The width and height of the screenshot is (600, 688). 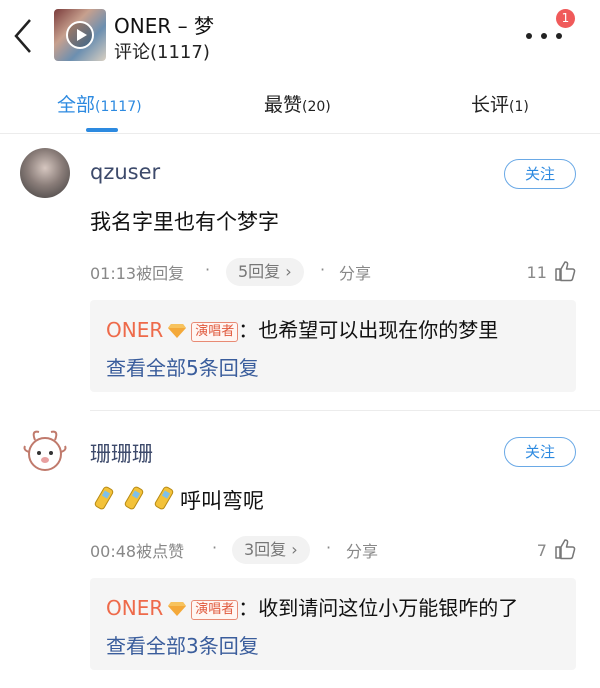 What do you see at coordinates (565, 18) in the screenshot?
I see `notification-badge: 1` at bounding box center [565, 18].